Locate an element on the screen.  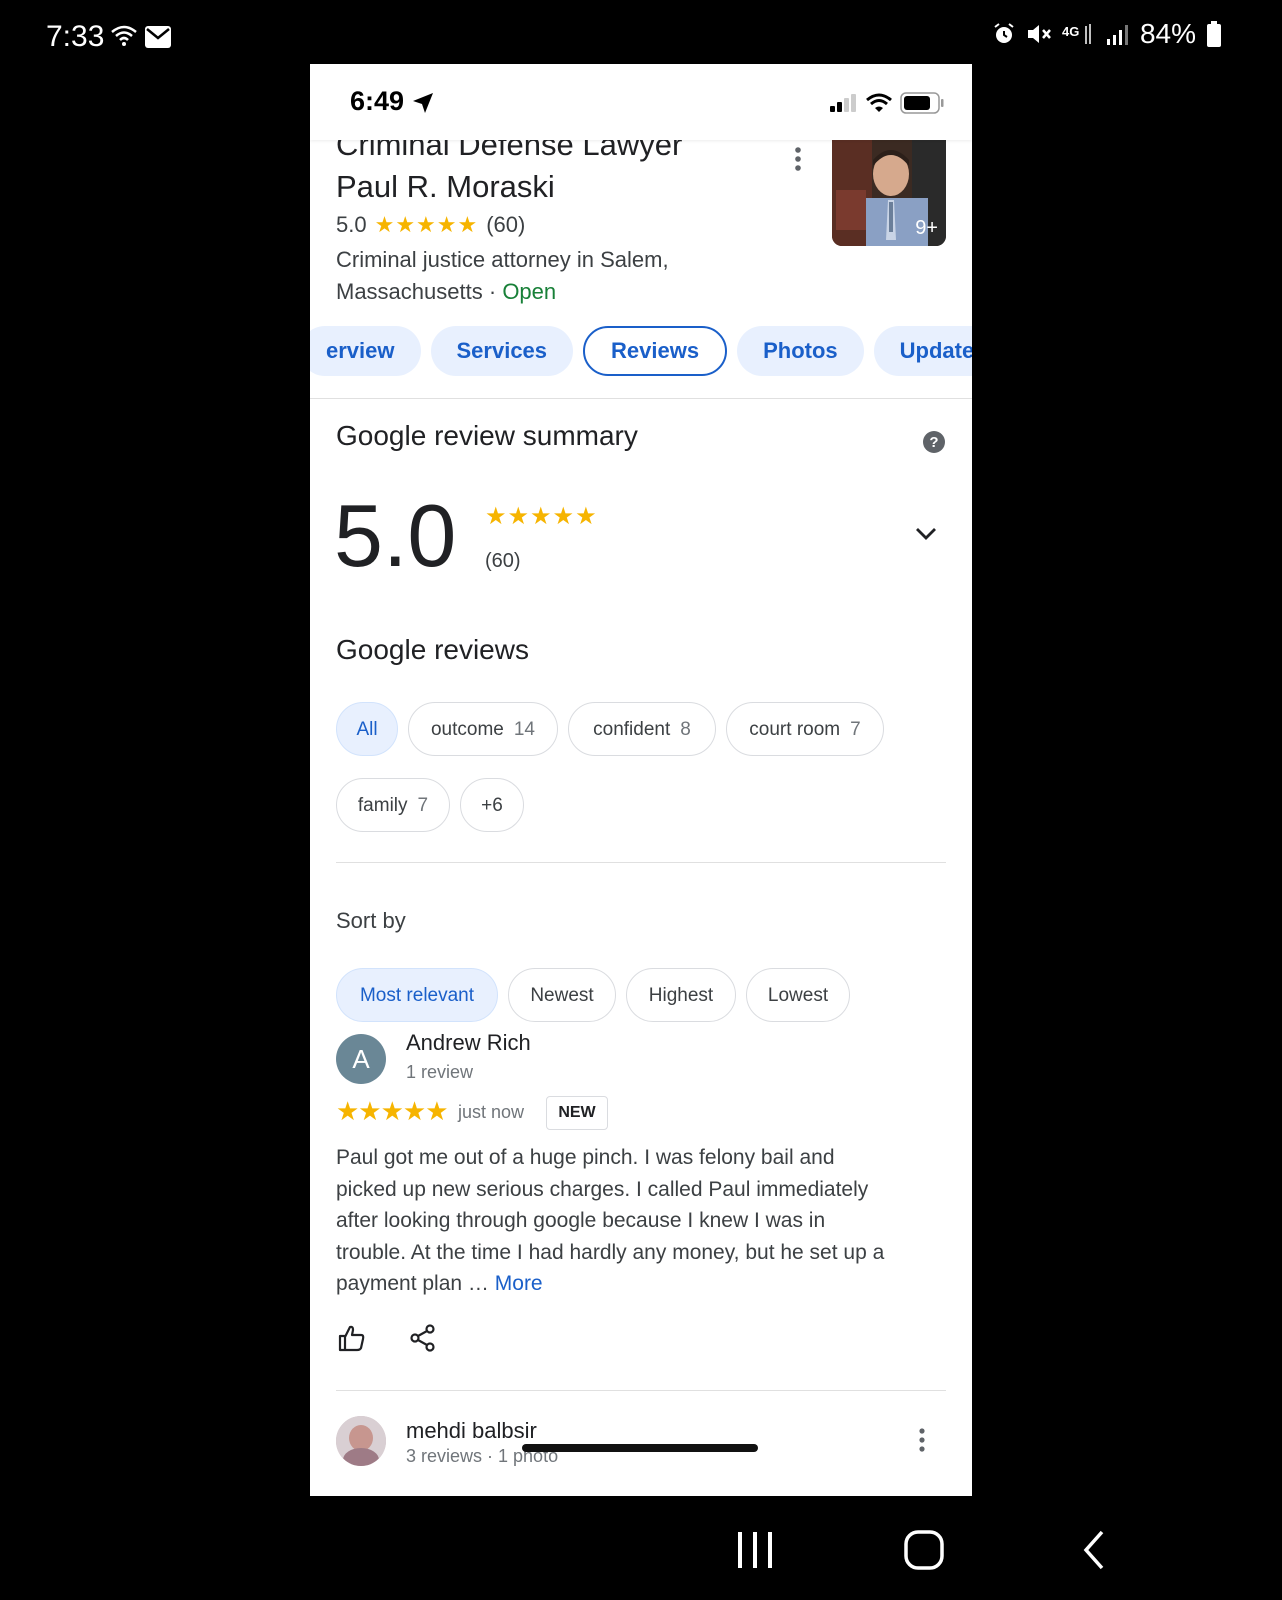
tab-overview: erview is located at coordinates (365, 351).